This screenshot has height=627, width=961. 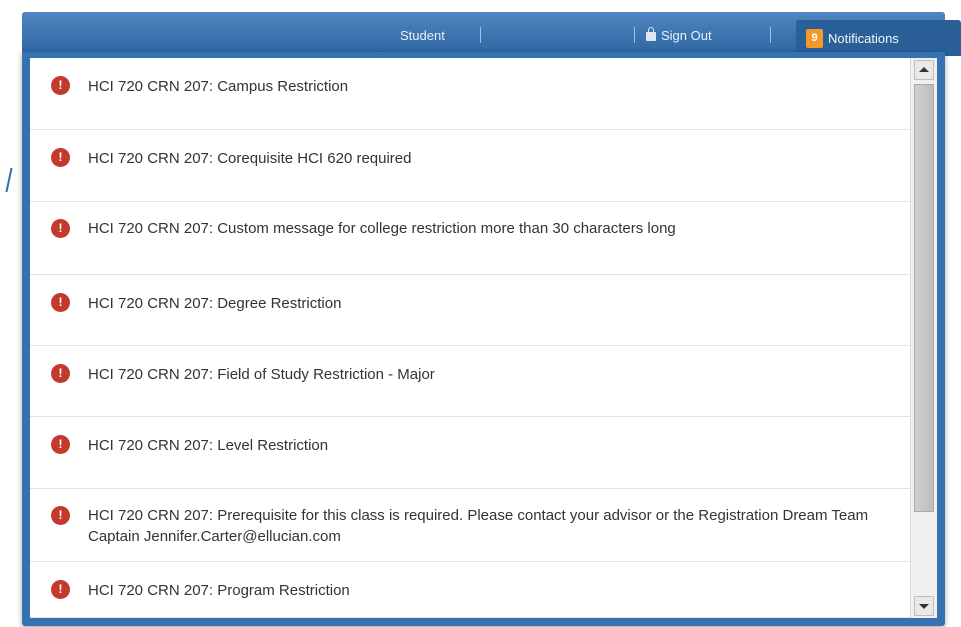 I want to click on notifications-button: 9 Notifications, so click(x=878, y=38).